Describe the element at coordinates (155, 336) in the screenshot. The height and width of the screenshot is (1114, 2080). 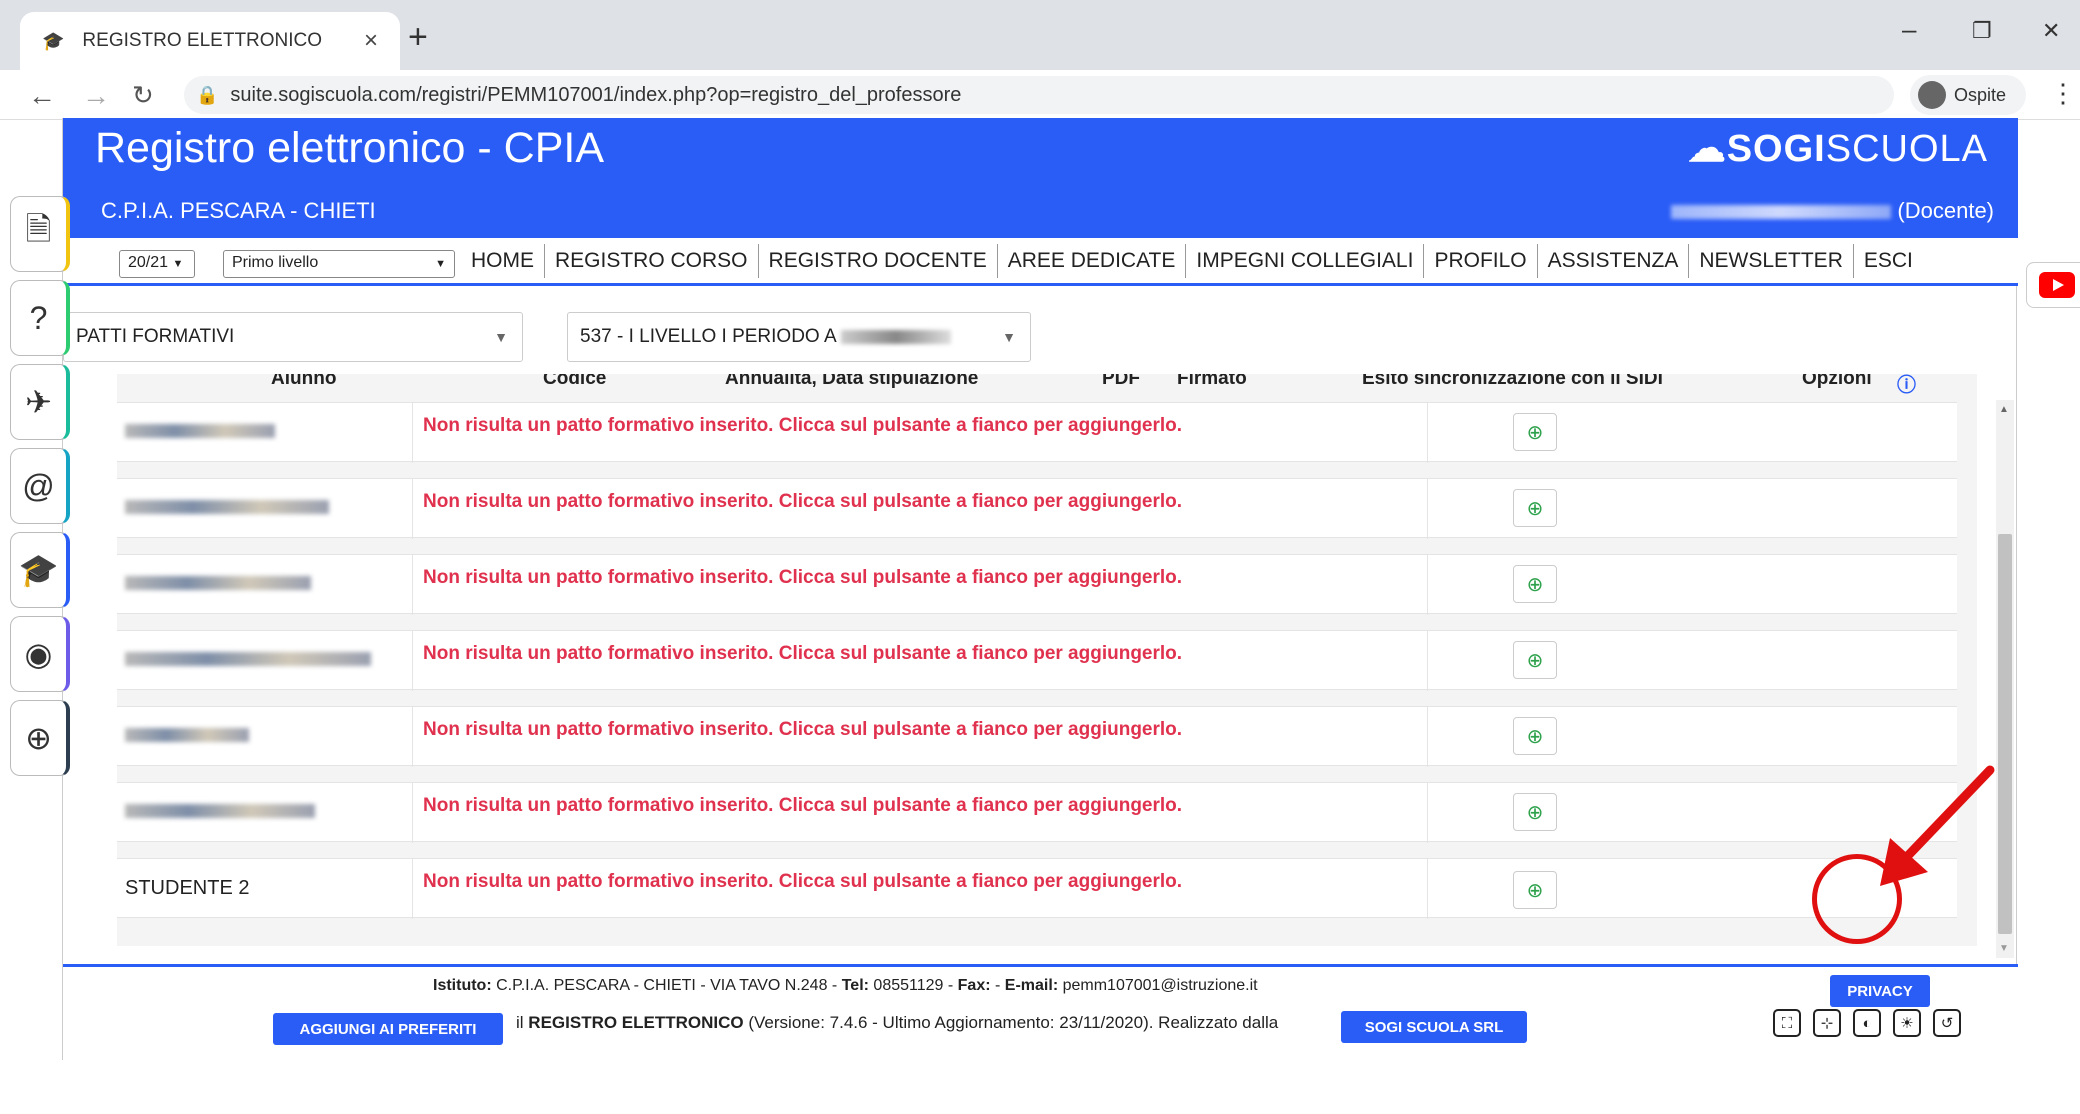
I see `section-value: PATTI FORMATIVI` at that location.